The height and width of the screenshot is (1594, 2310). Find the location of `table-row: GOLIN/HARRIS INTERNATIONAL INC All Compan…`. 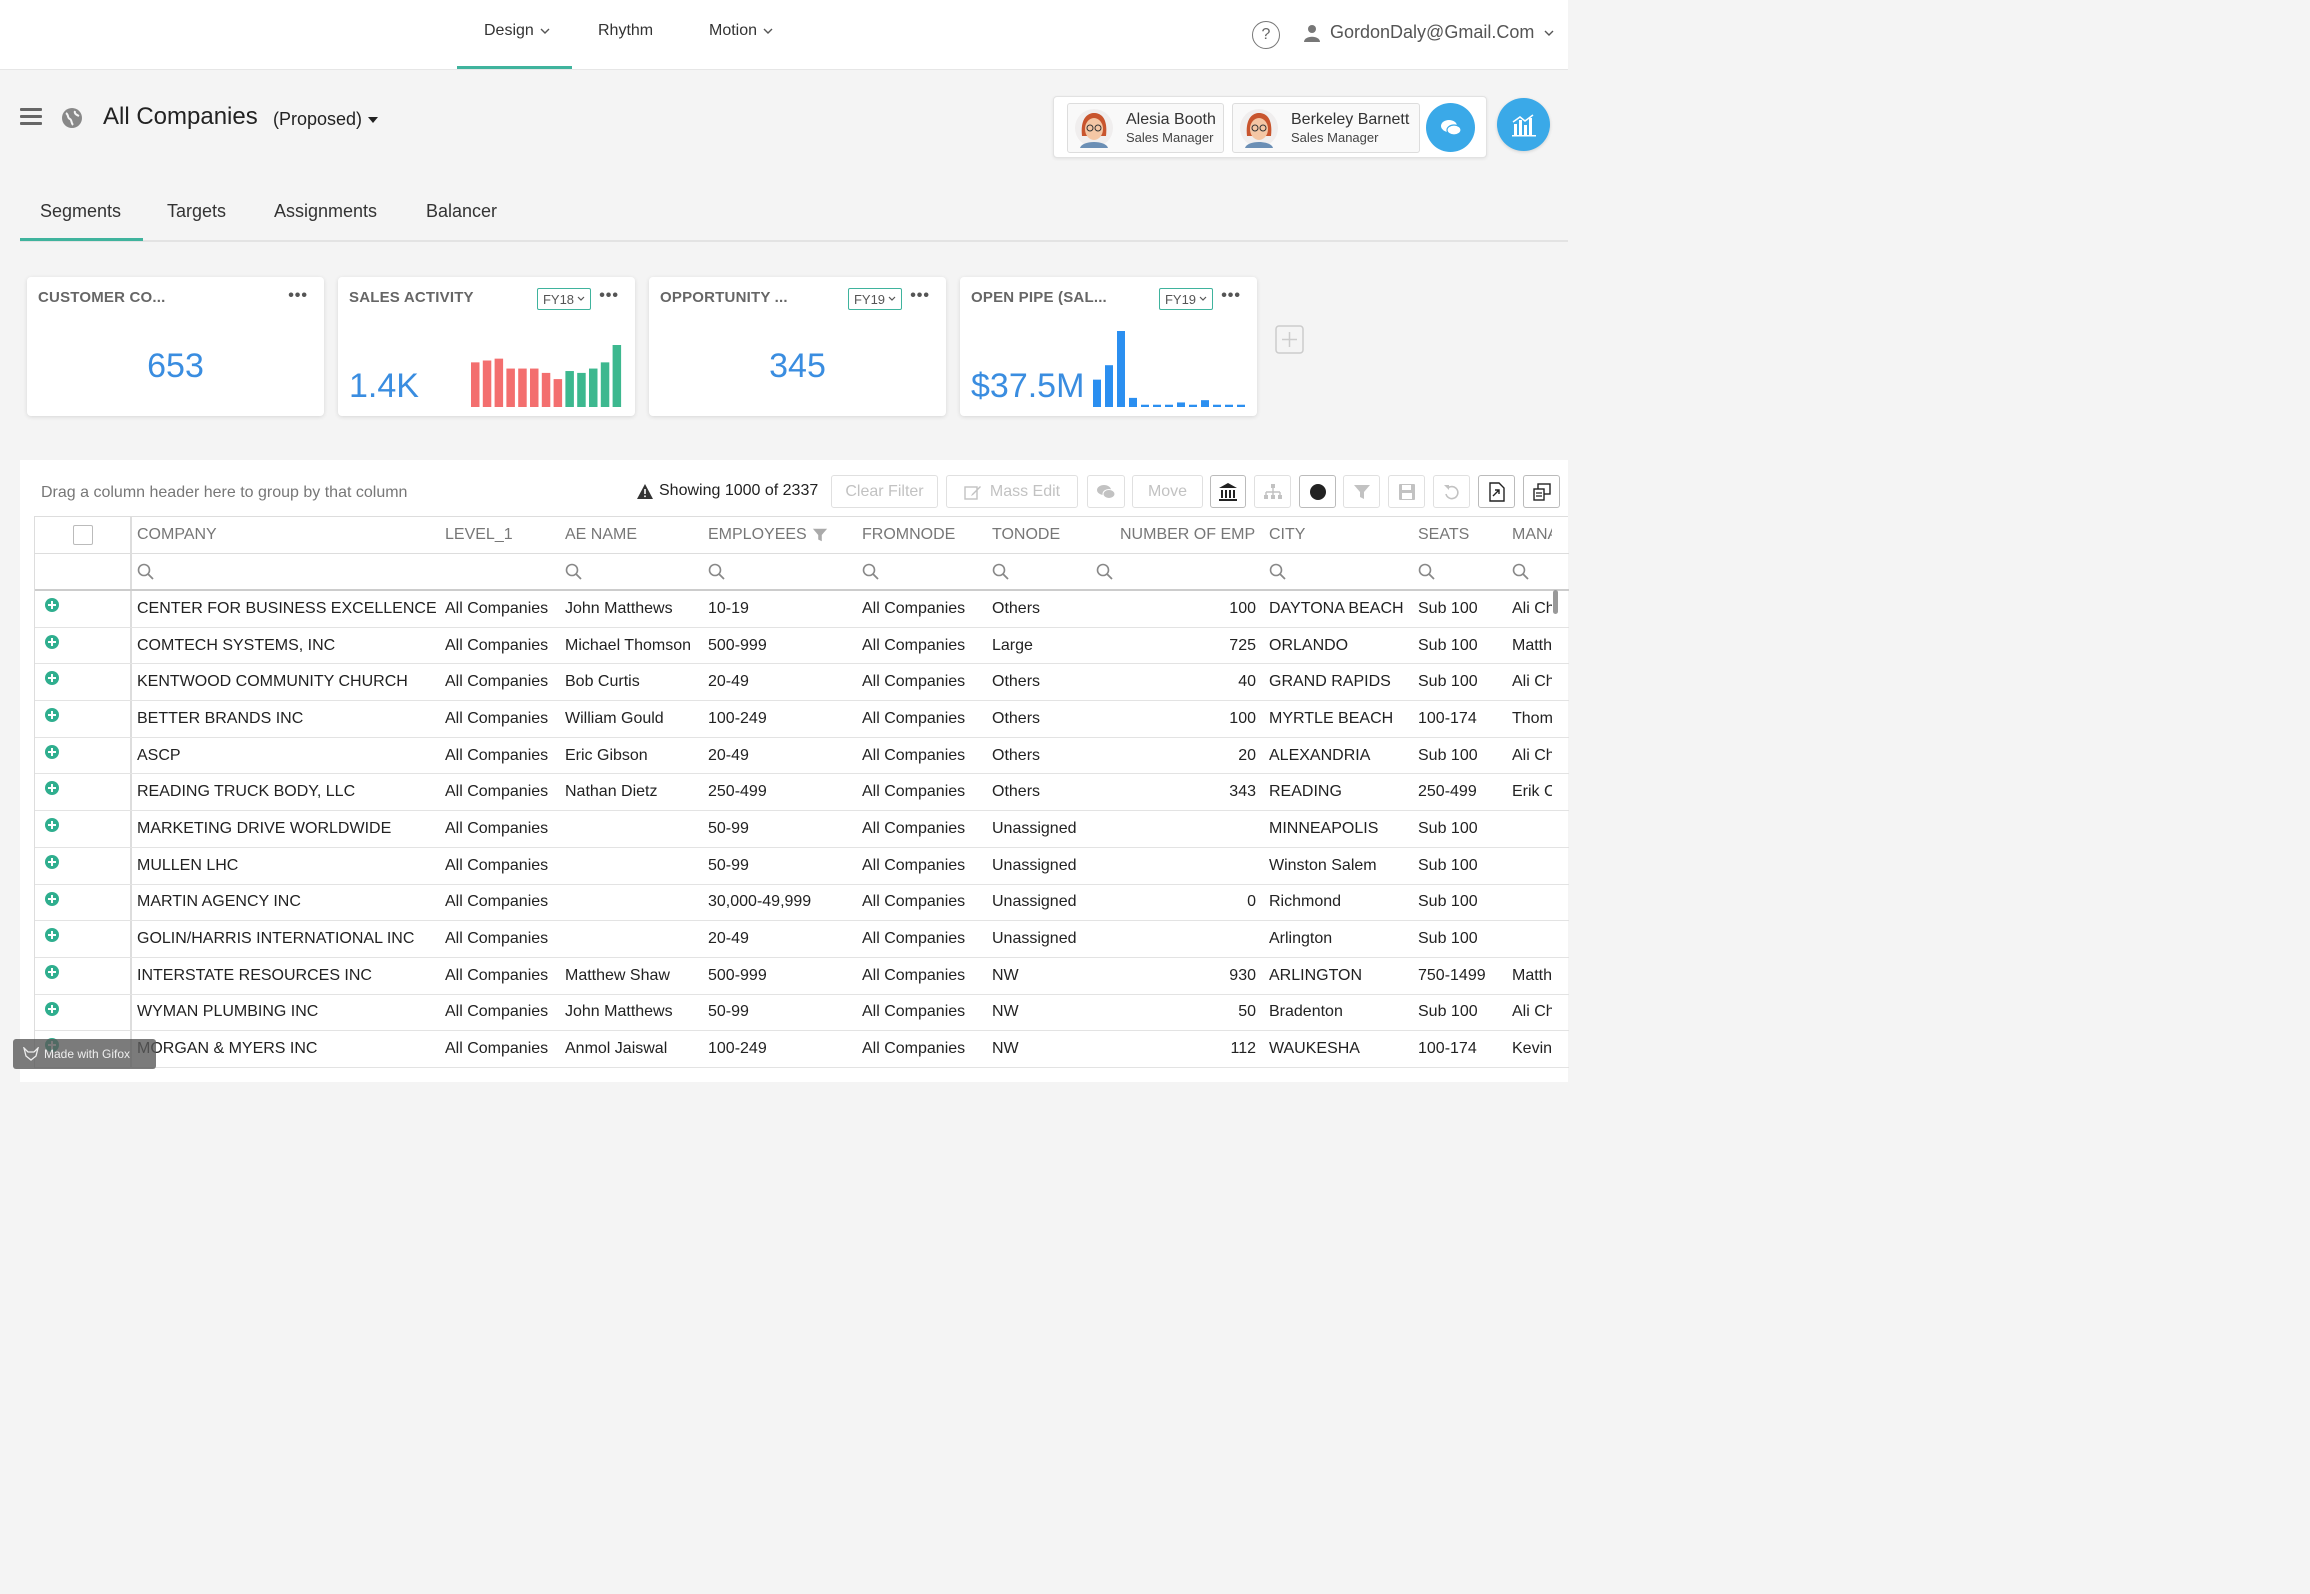

table-row: GOLIN/HARRIS INTERNATIONAL INC All Compan… is located at coordinates (802, 939).